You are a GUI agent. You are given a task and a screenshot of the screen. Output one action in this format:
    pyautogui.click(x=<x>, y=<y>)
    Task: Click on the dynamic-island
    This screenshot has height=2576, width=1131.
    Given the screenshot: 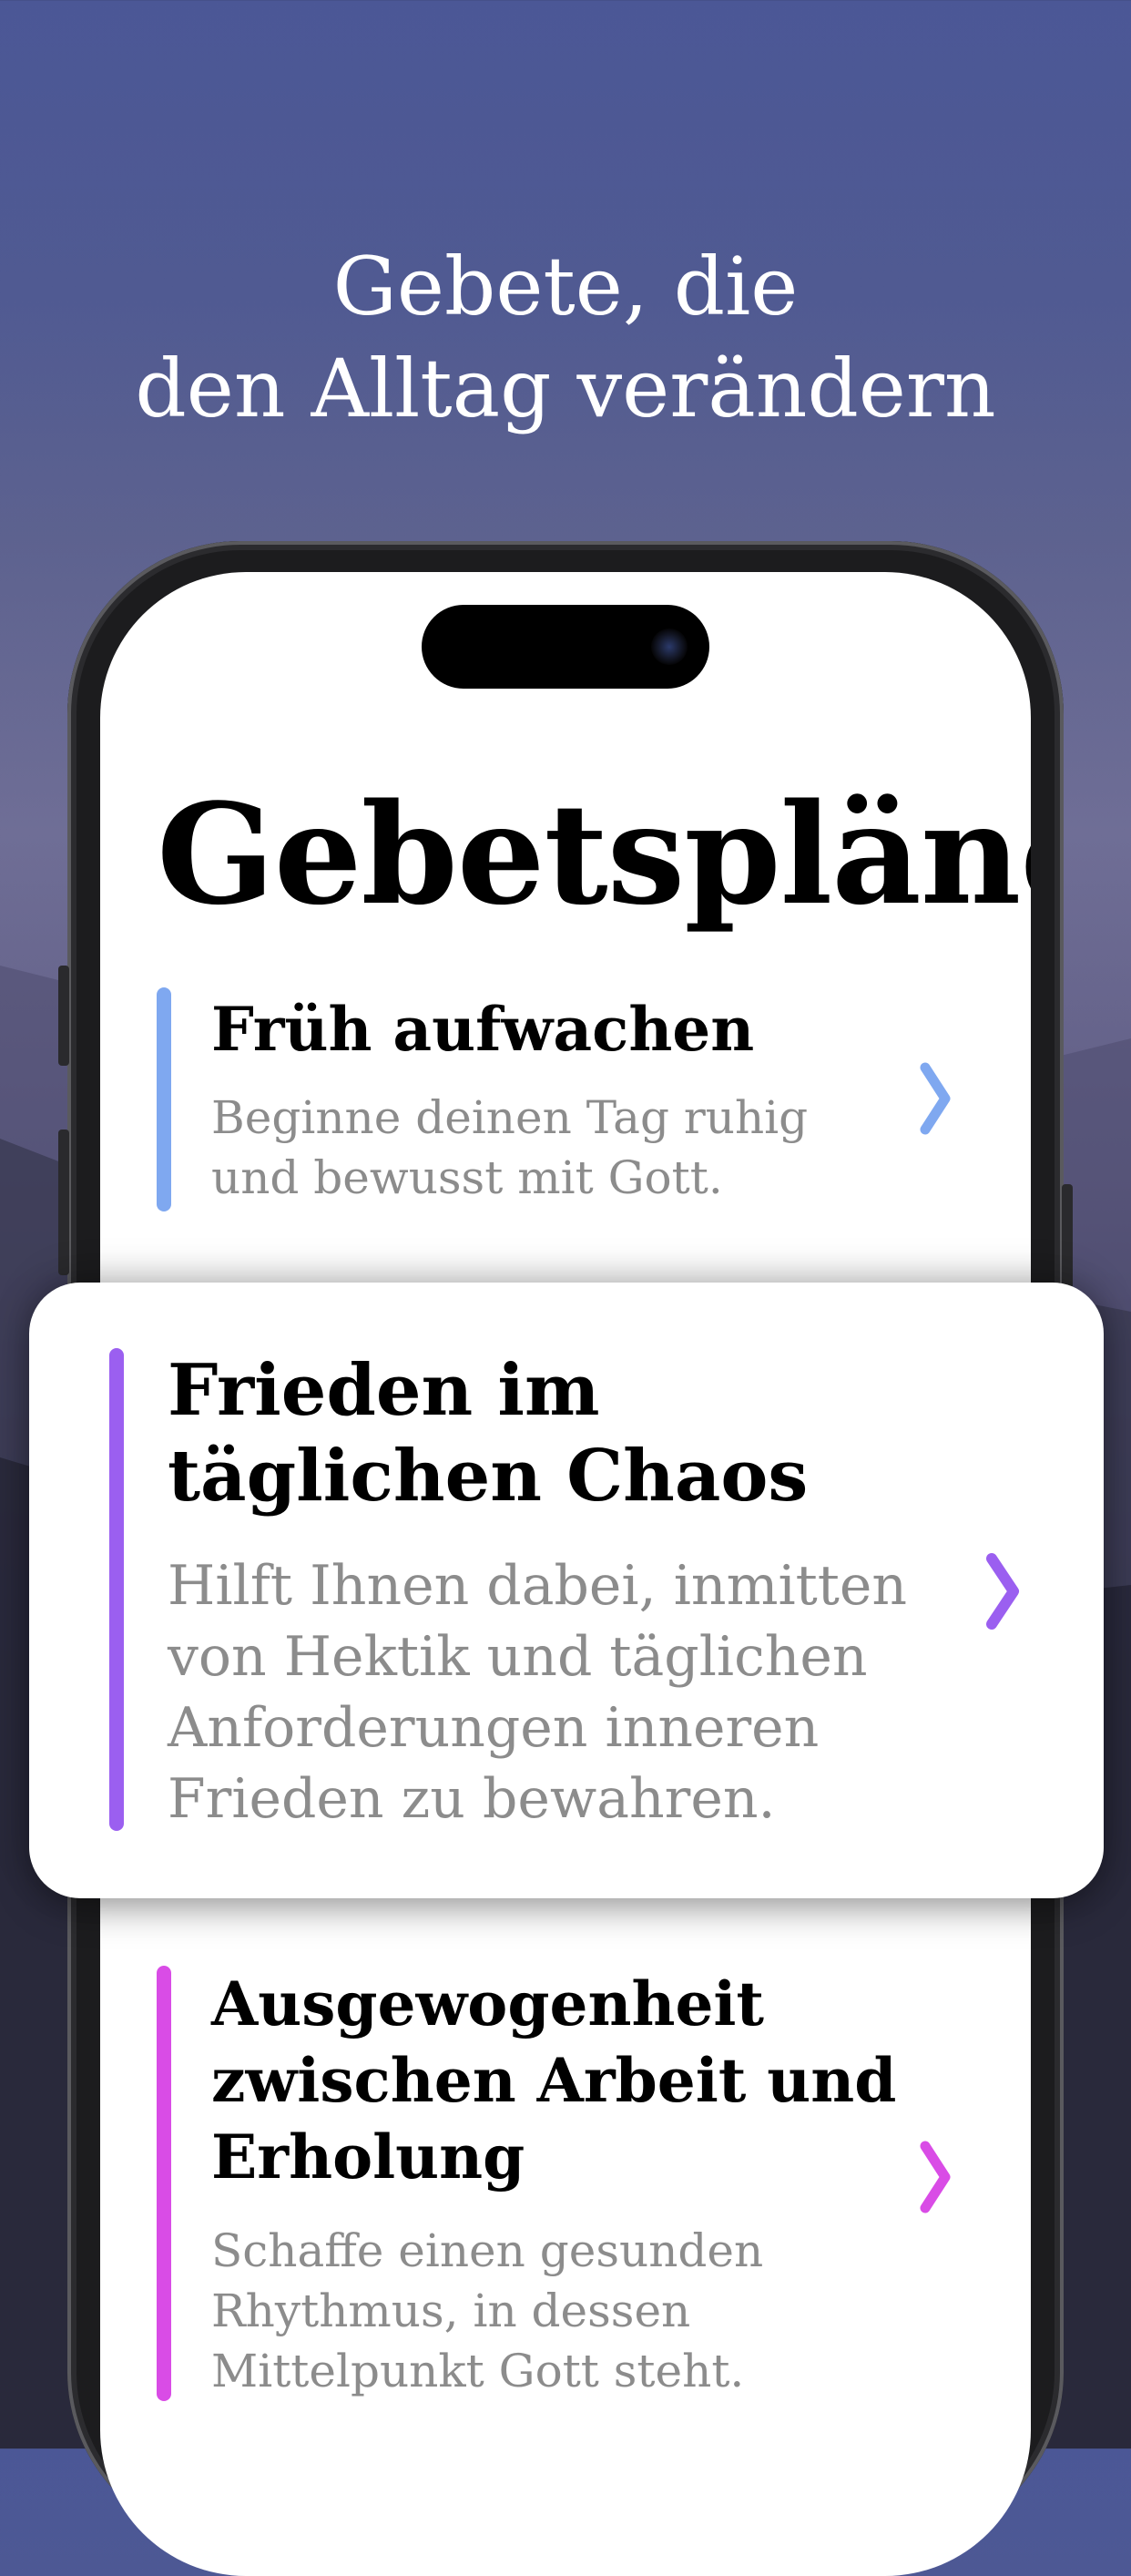 What is the action you would take?
    pyautogui.click(x=566, y=647)
    